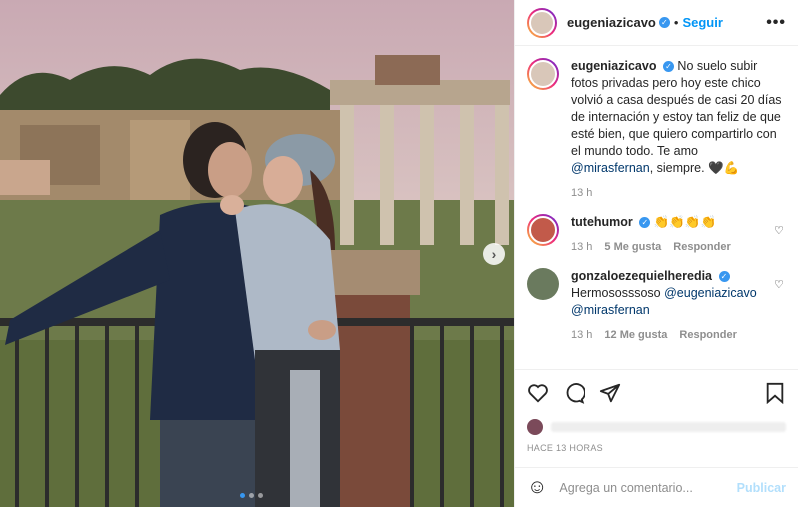 The height and width of the screenshot is (507, 798). Describe the element at coordinates (656, 453) in the screenshot. I see `post-time: HACE 13 HORAS` at that location.